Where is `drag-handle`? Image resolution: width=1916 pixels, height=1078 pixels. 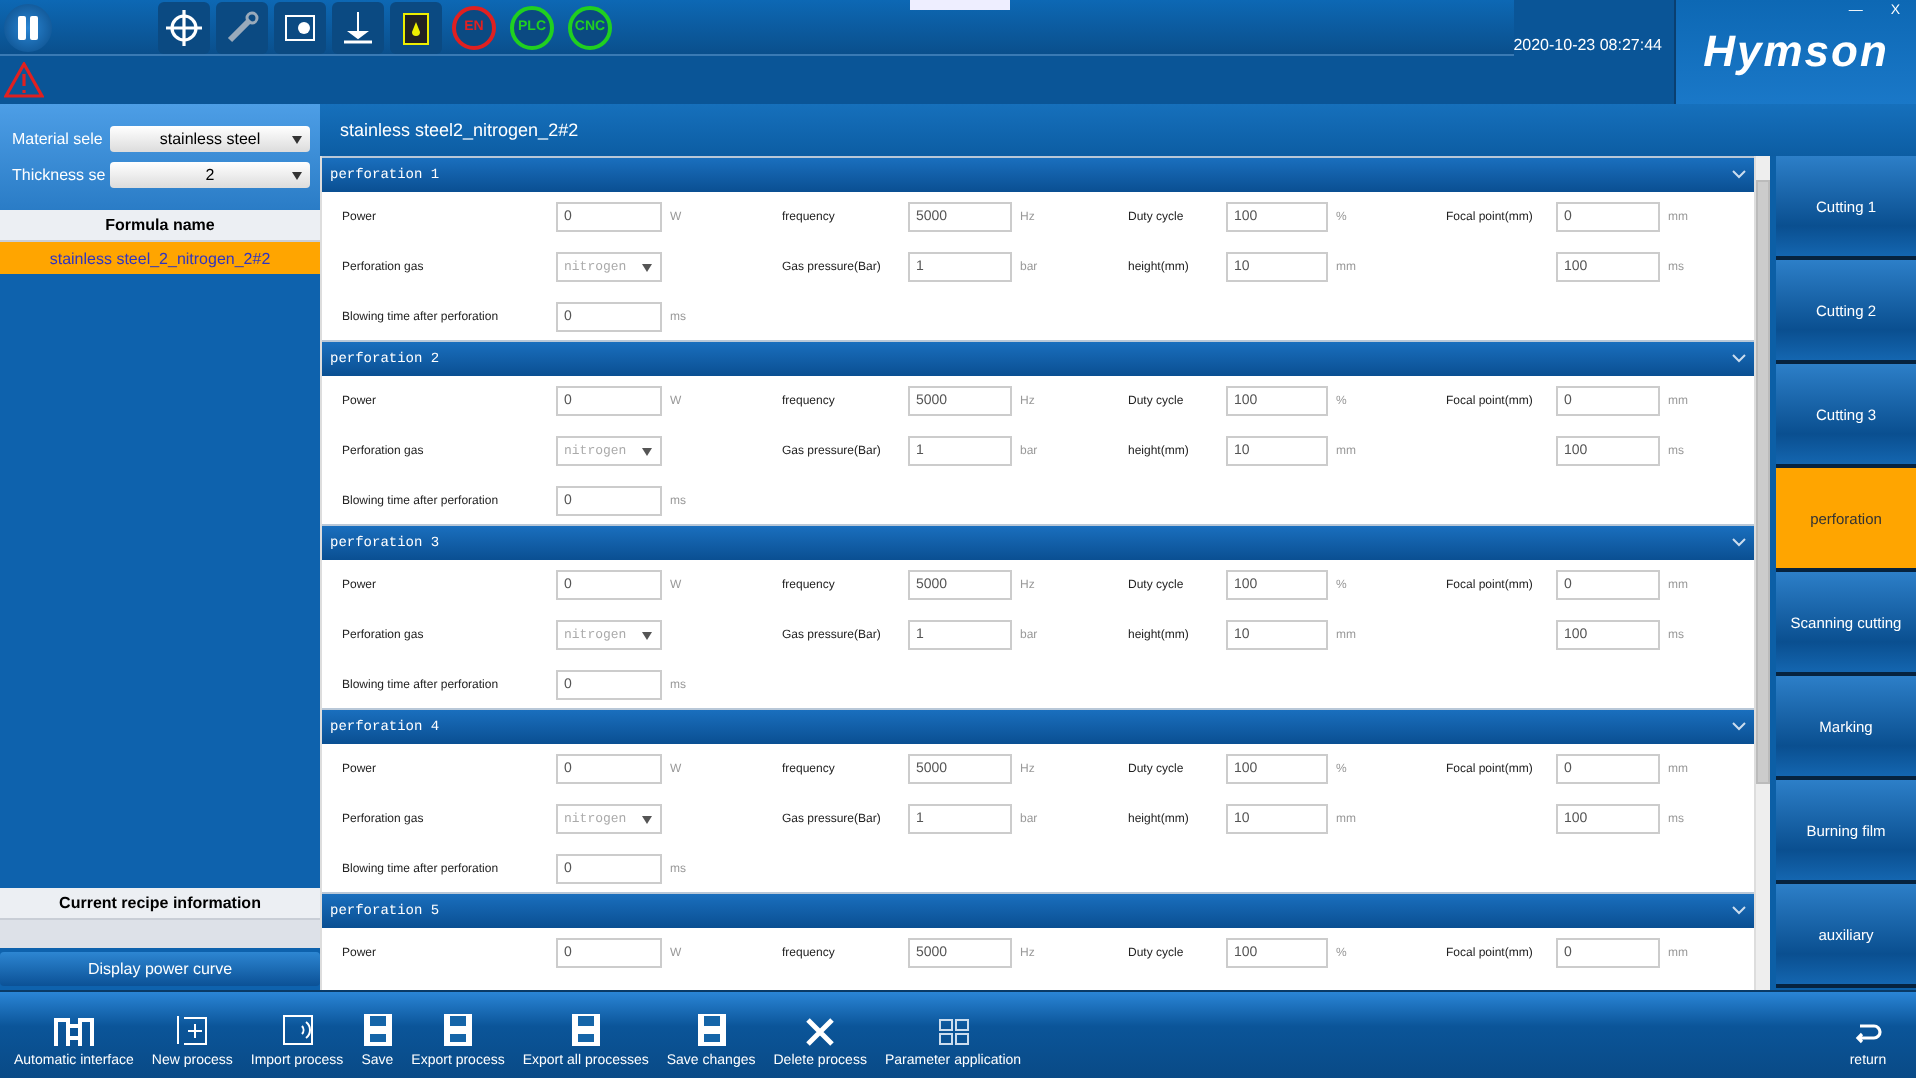 drag-handle is located at coordinates (960, 5).